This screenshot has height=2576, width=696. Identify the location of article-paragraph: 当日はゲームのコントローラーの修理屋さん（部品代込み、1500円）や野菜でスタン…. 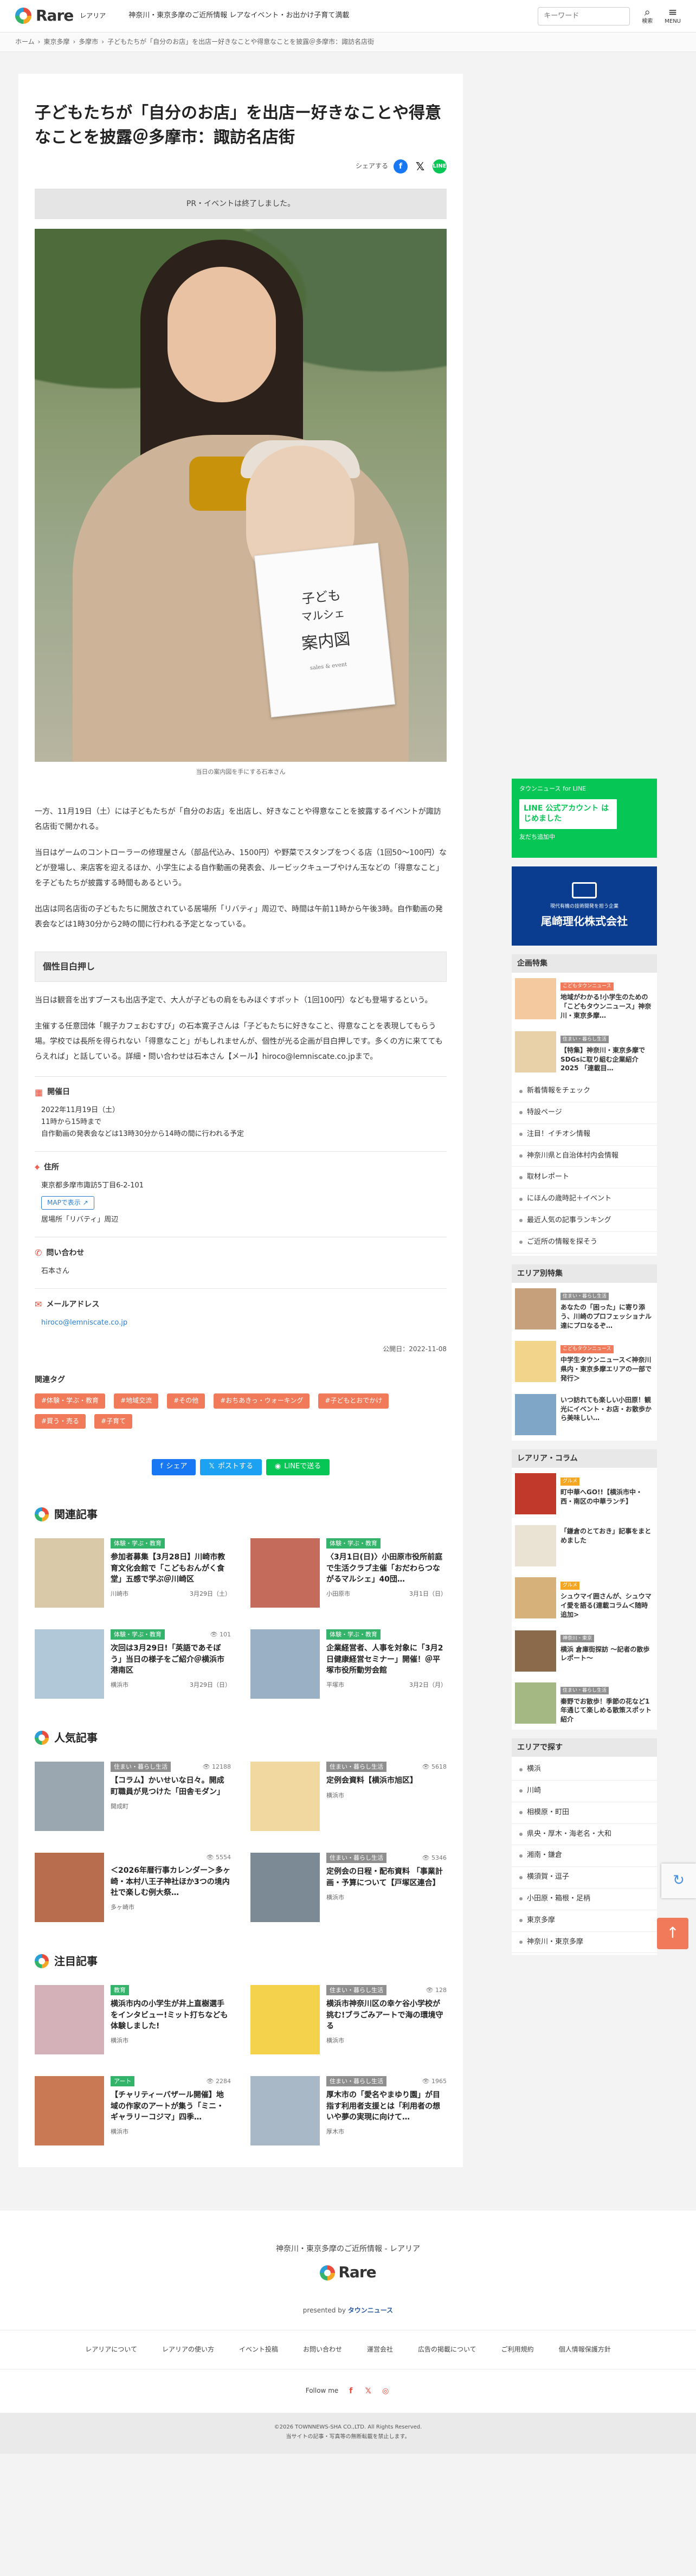
(241, 868).